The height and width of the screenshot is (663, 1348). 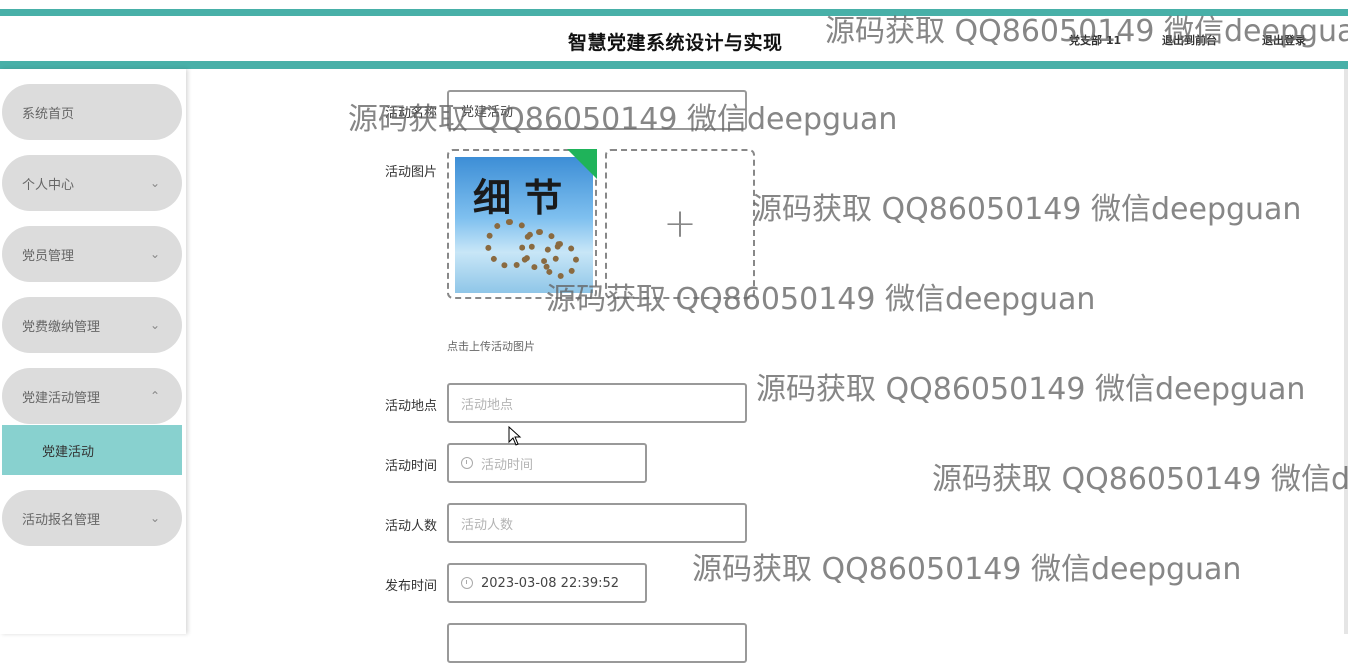 I want to click on app-title: 智慧党建系统设计与实现, so click(x=675, y=43).